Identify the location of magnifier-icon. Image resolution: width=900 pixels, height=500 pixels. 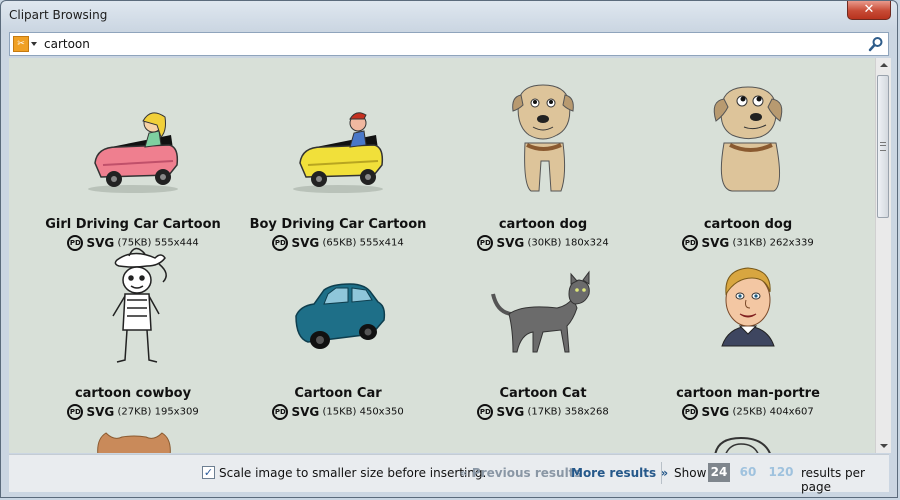
(876, 44).